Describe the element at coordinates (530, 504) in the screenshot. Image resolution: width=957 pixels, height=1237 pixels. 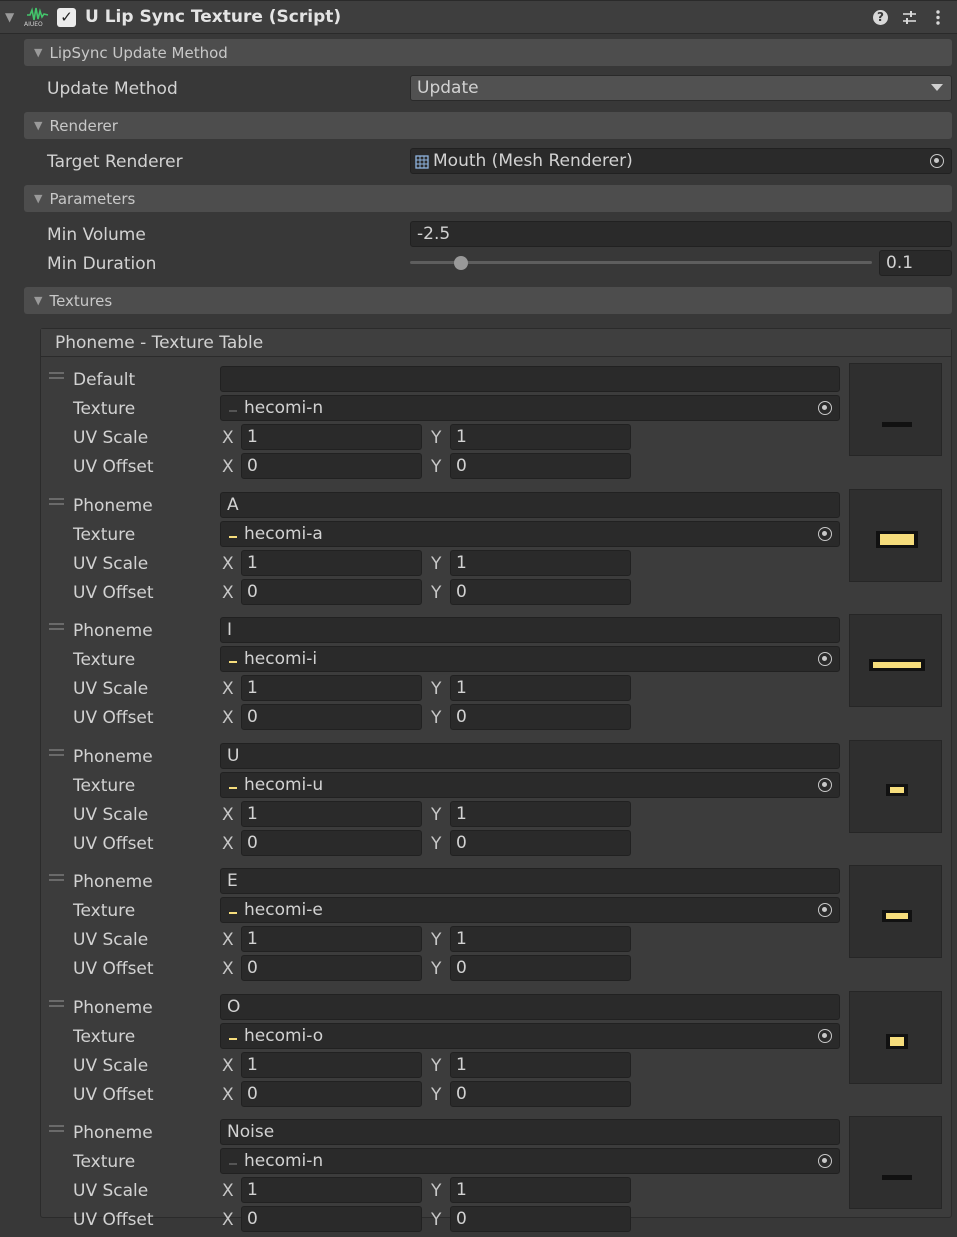
I see `phoneme-field: A` at that location.